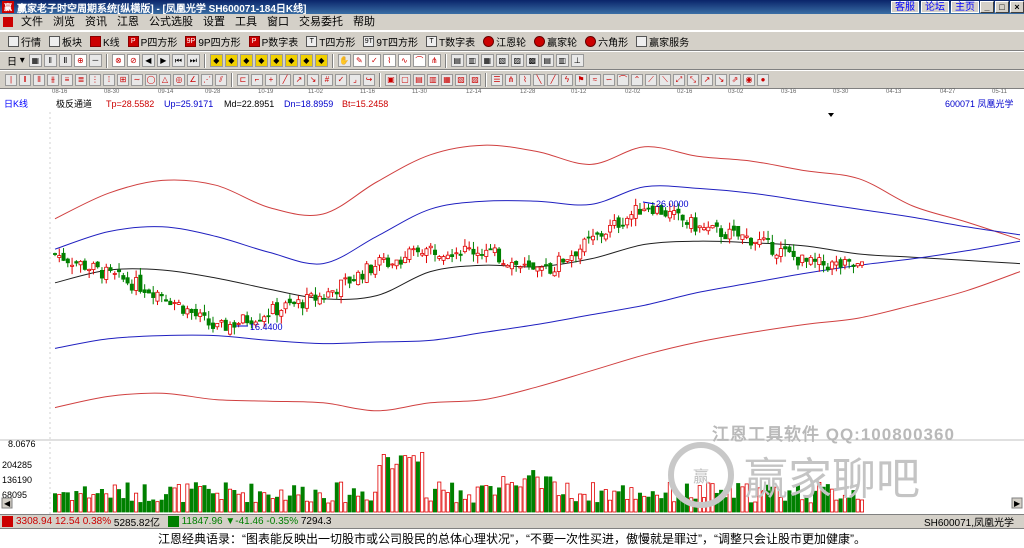 The height and width of the screenshot is (548, 1024). Describe the element at coordinates (95, 60) in the screenshot. I see `zoom-out-icon: －` at that location.